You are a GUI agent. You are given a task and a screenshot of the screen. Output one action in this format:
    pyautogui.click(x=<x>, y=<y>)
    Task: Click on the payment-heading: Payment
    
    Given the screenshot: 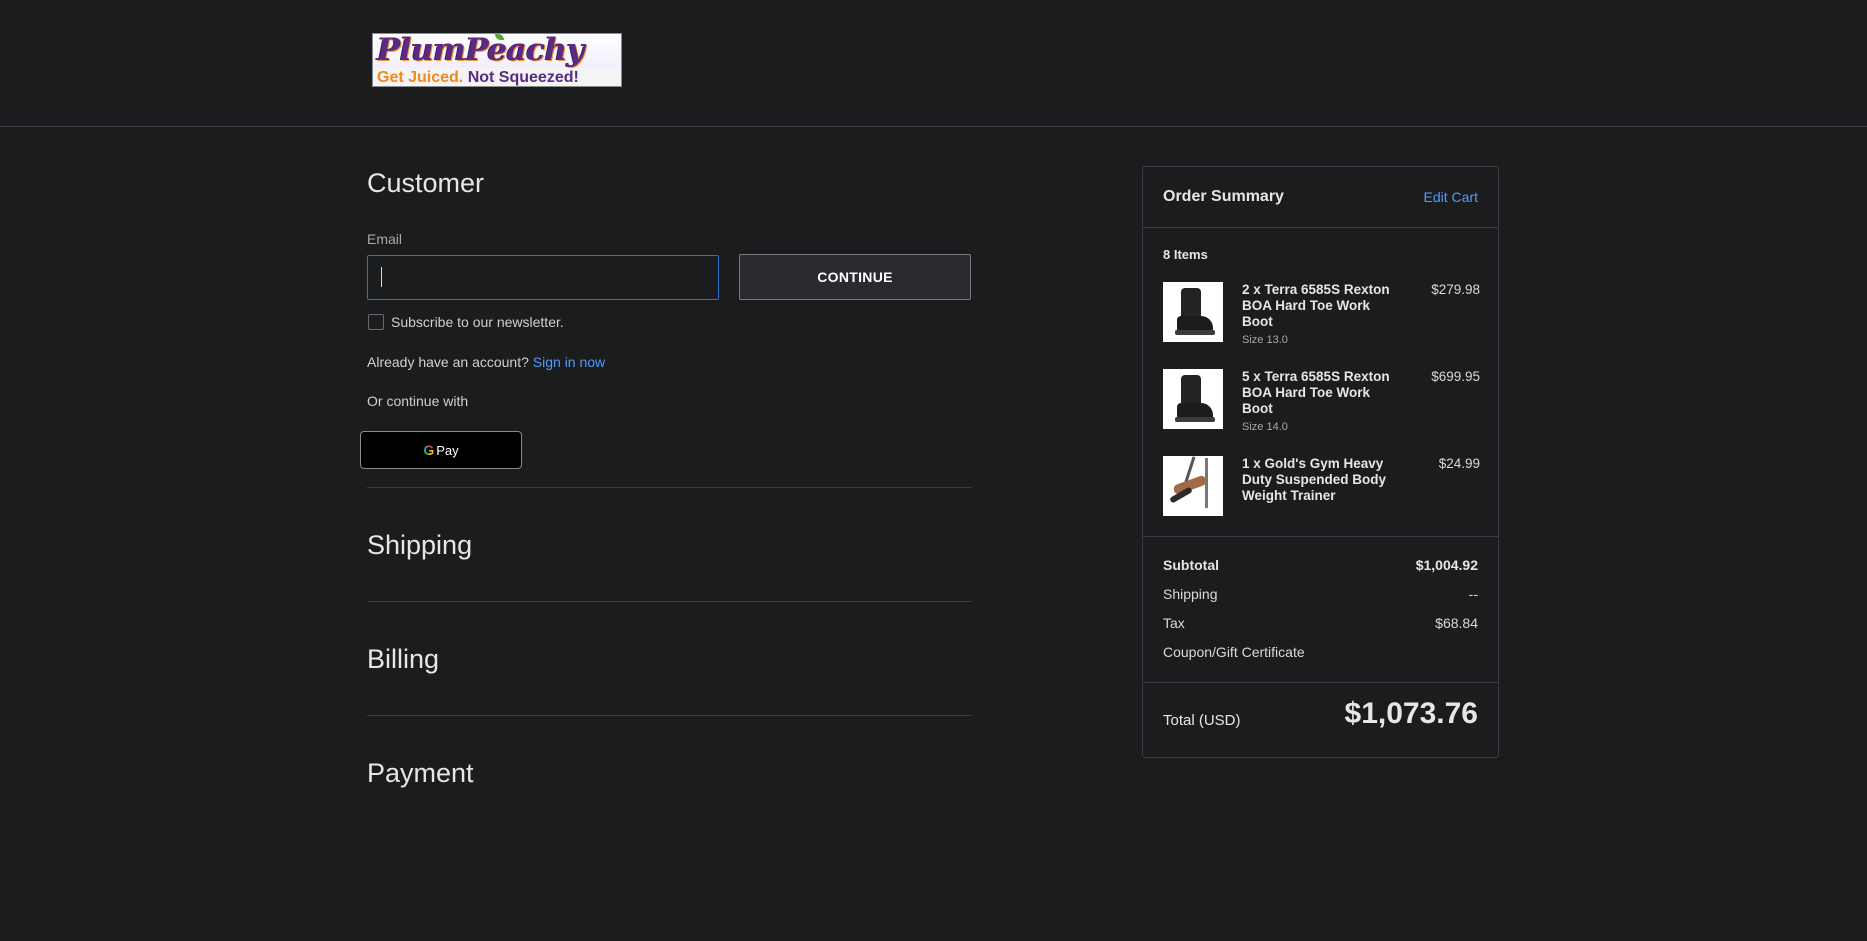 What is the action you would take?
    pyautogui.click(x=420, y=773)
    